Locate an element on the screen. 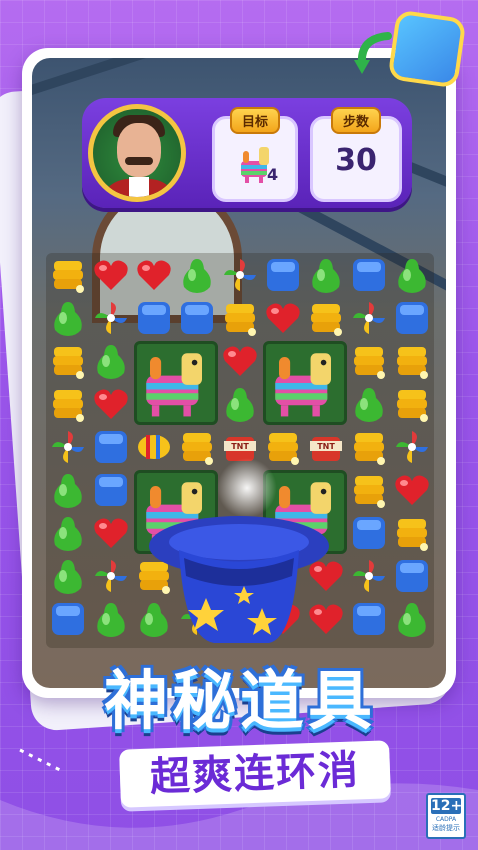 The image size is (478, 850). goal-label: 目标 is located at coordinates (255, 120).